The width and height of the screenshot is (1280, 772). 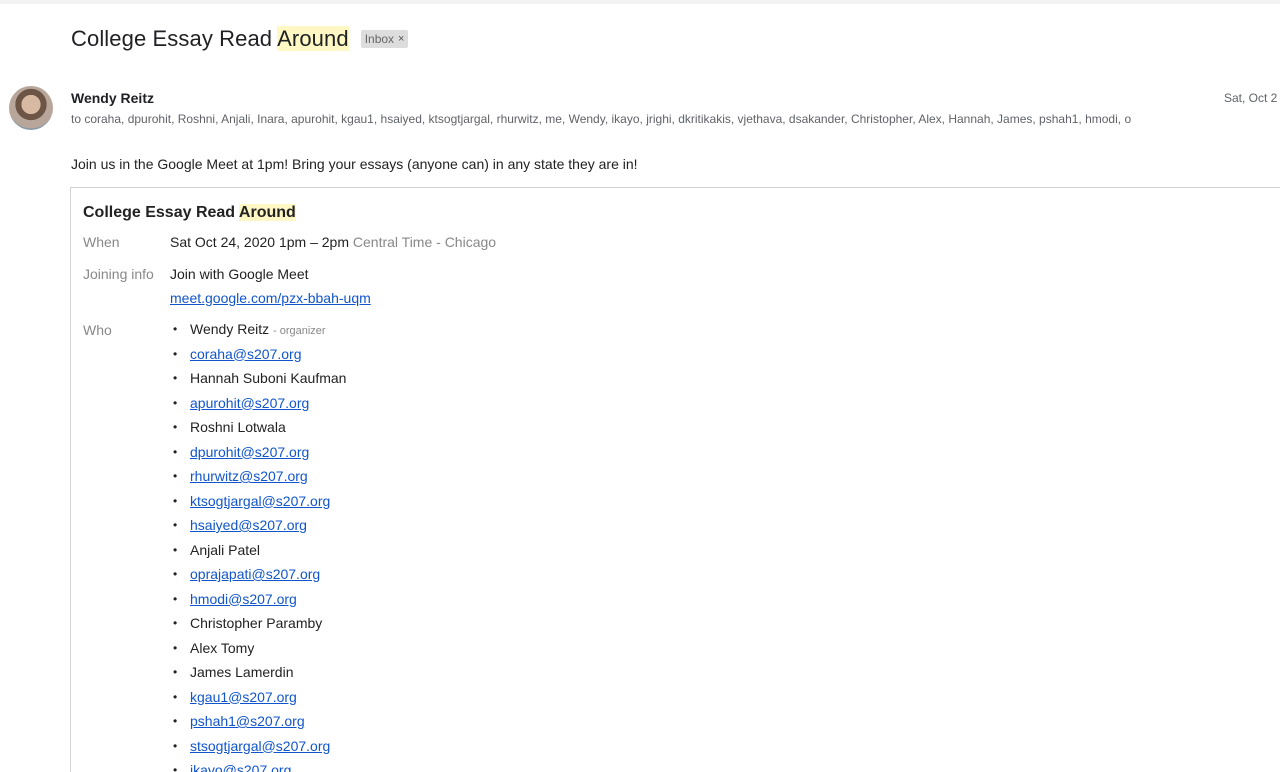 I want to click on guest-list-item: kgau1@s207.org, so click(x=258, y=700).